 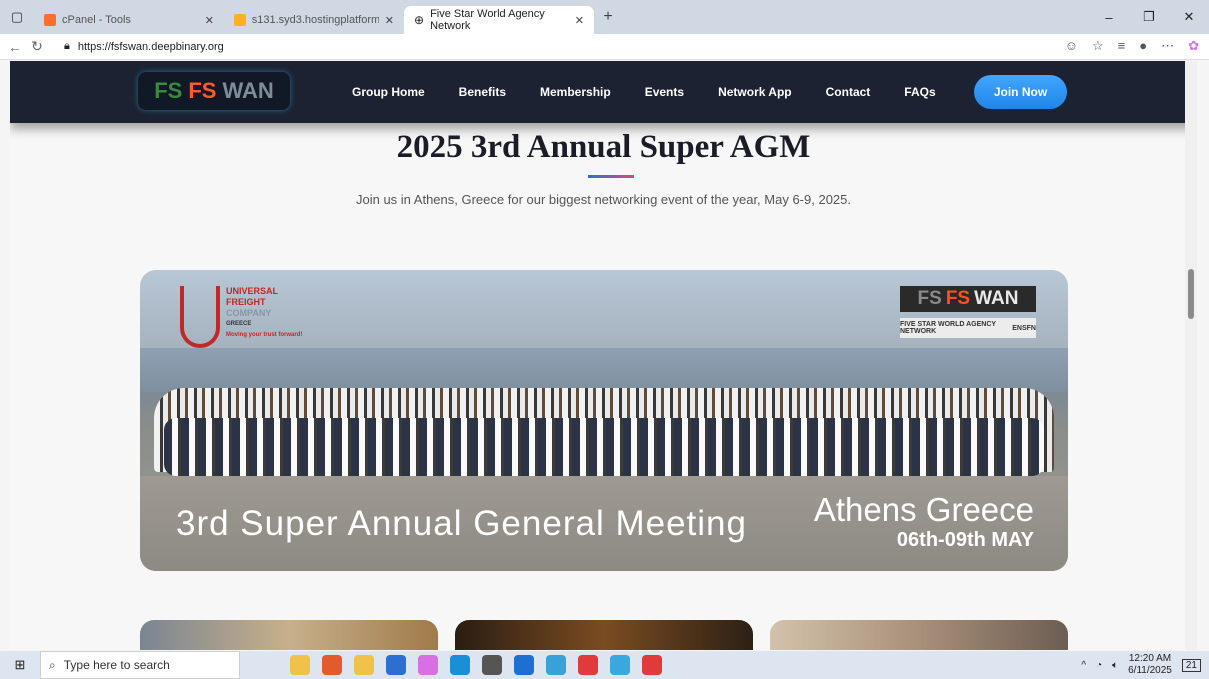 What do you see at coordinates (575, 92) in the screenshot?
I see `menu-membership: Membership` at bounding box center [575, 92].